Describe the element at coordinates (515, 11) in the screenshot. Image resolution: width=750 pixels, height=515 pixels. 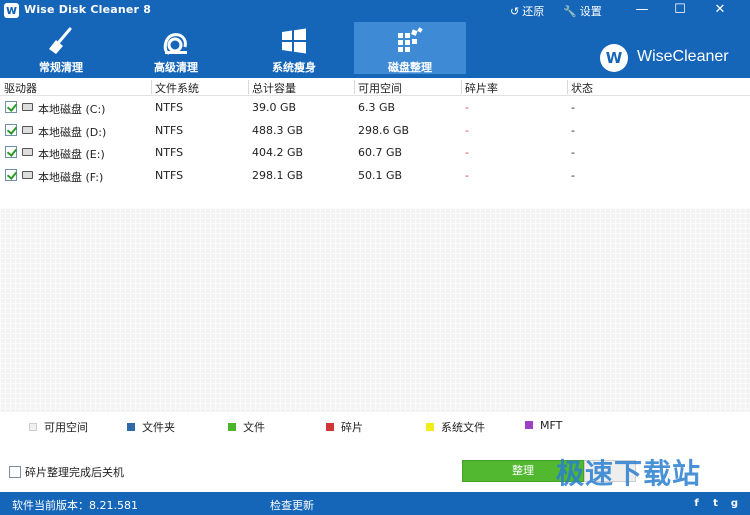
I see `restore-icon: ↺` at that location.